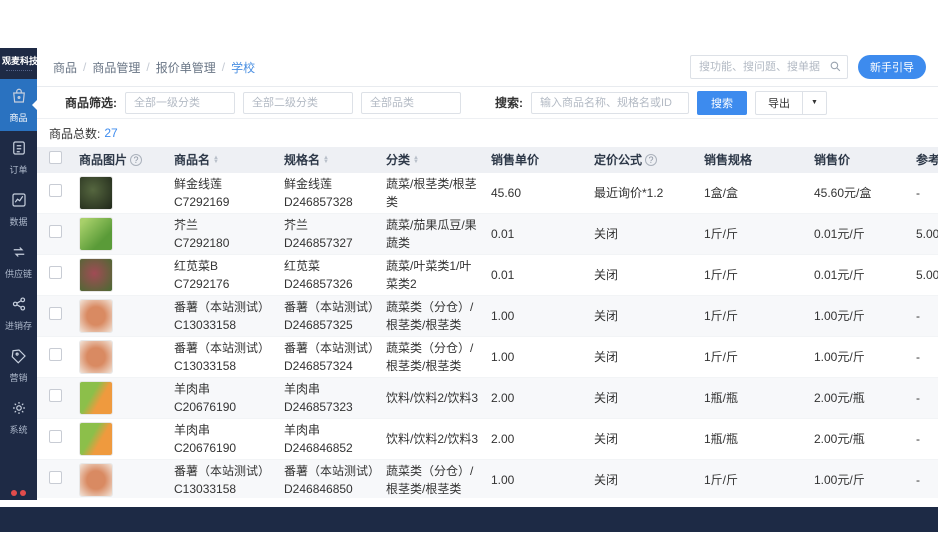 The height and width of the screenshot is (539, 938). I want to click on table-header-row: 商品图片 ? 商品名 ▲▼ 规格名 ▲▼ 分类 ▲▼ 销售单价 定价公式, so click(487, 160).